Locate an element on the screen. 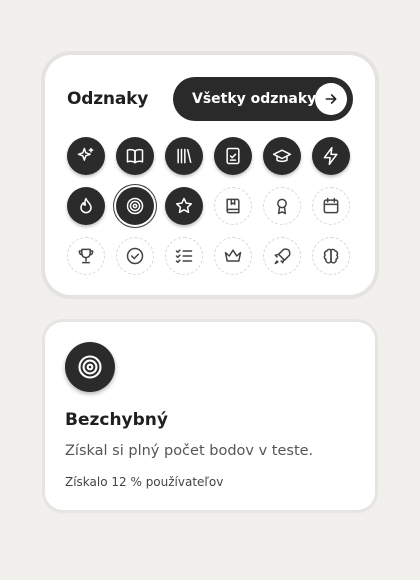  arrow-right-icon is located at coordinates (331, 99).